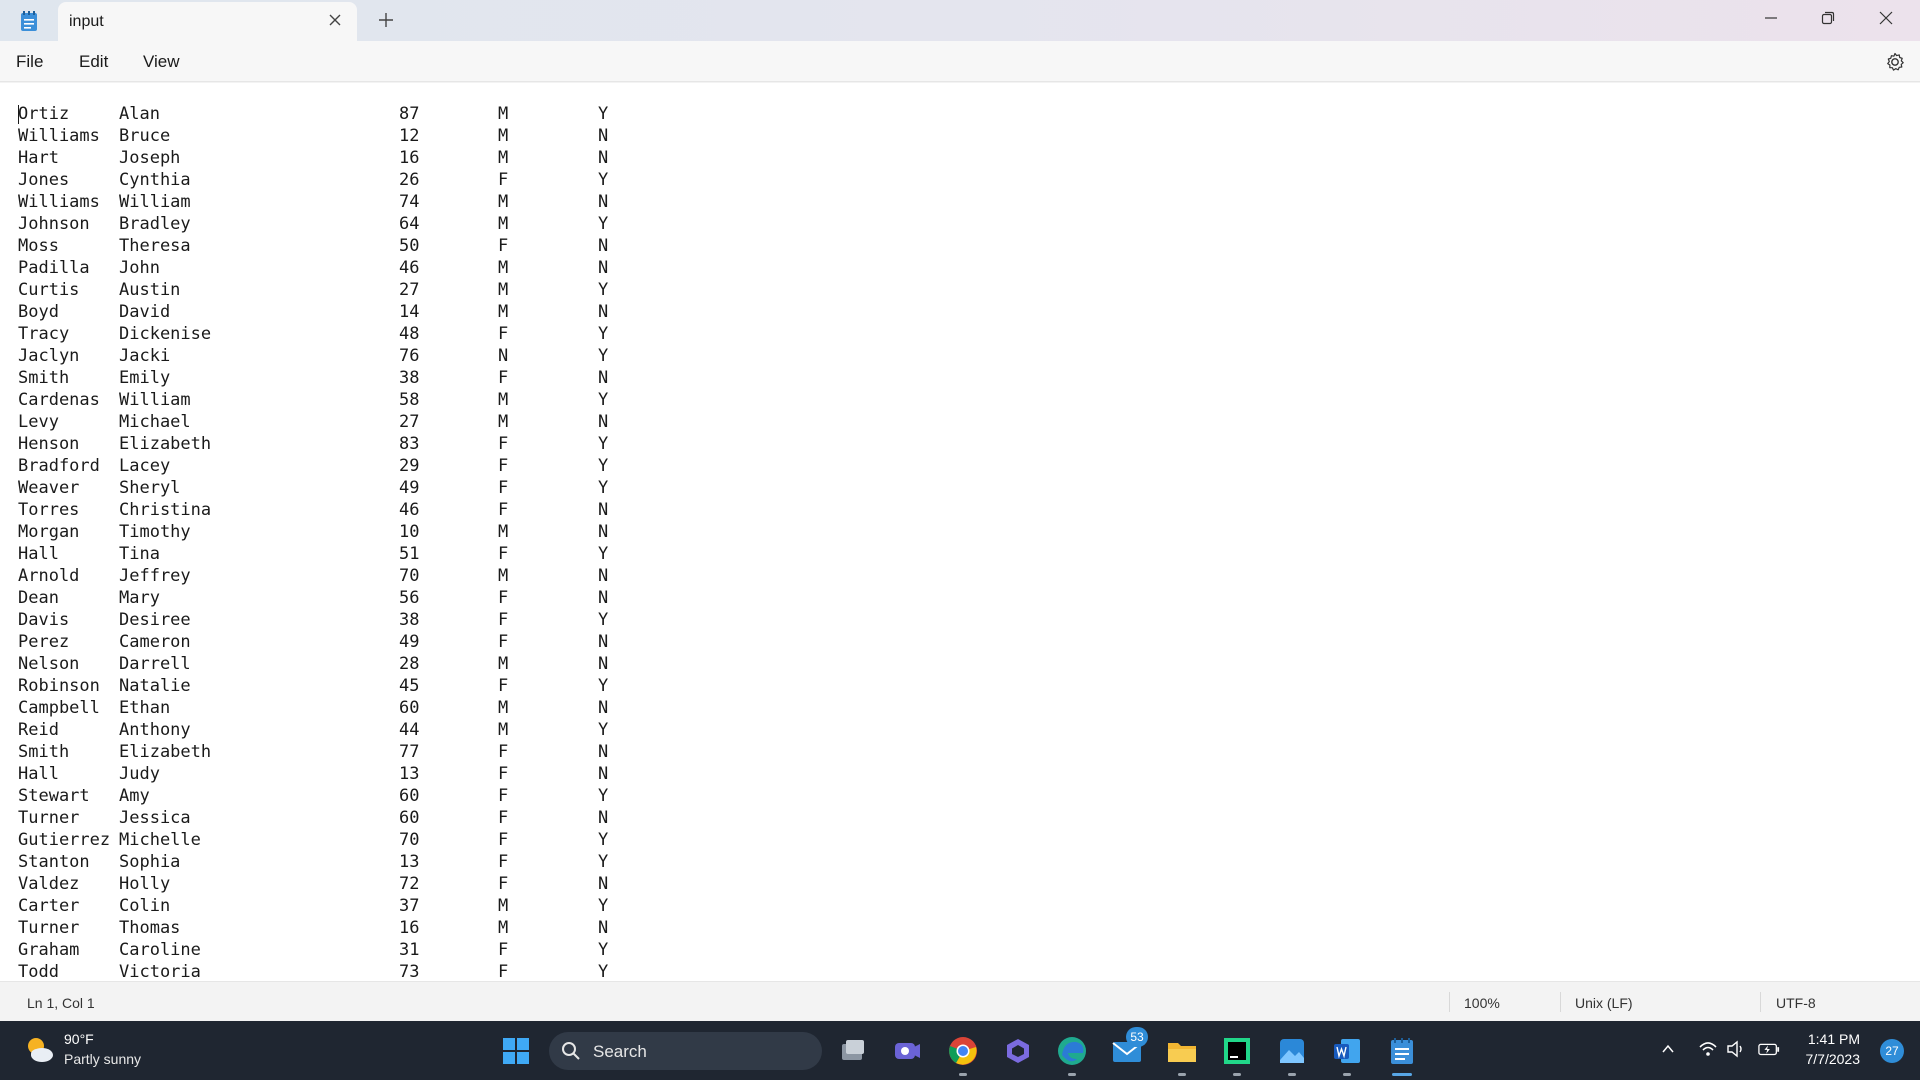  Describe the element at coordinates (1708, 1049) in the screenshot. I see `wifi-icon` at that location.